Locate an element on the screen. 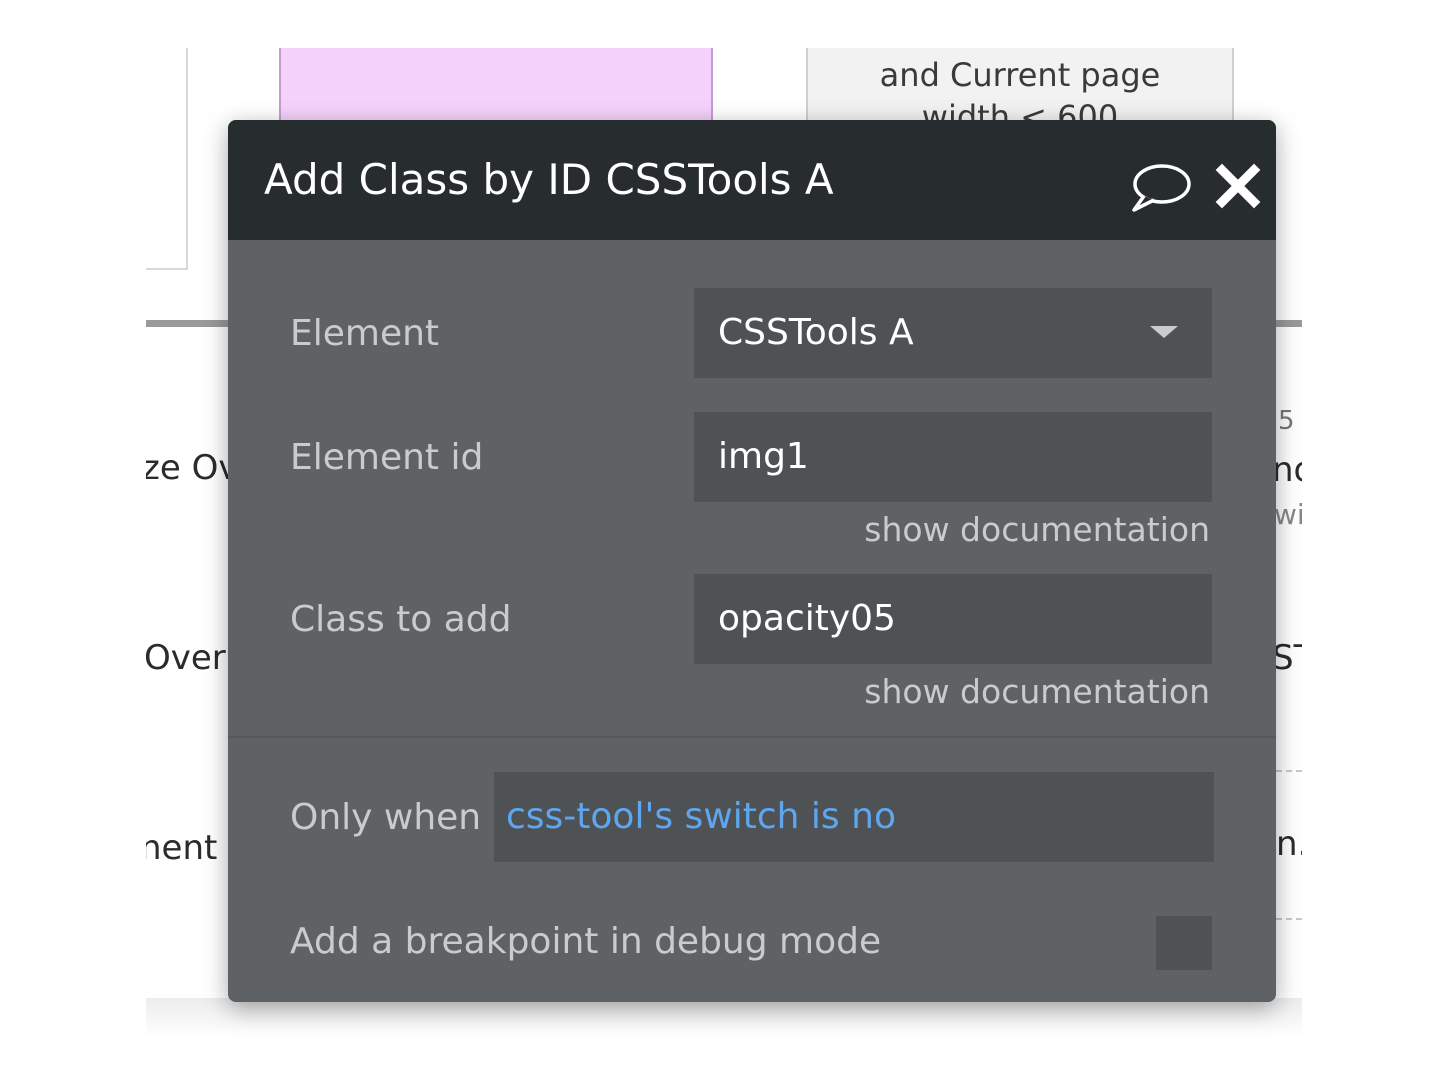 The width and height of the screenshot is (1440, 1078). canvas-element-box is located at coordinates (167, 159).